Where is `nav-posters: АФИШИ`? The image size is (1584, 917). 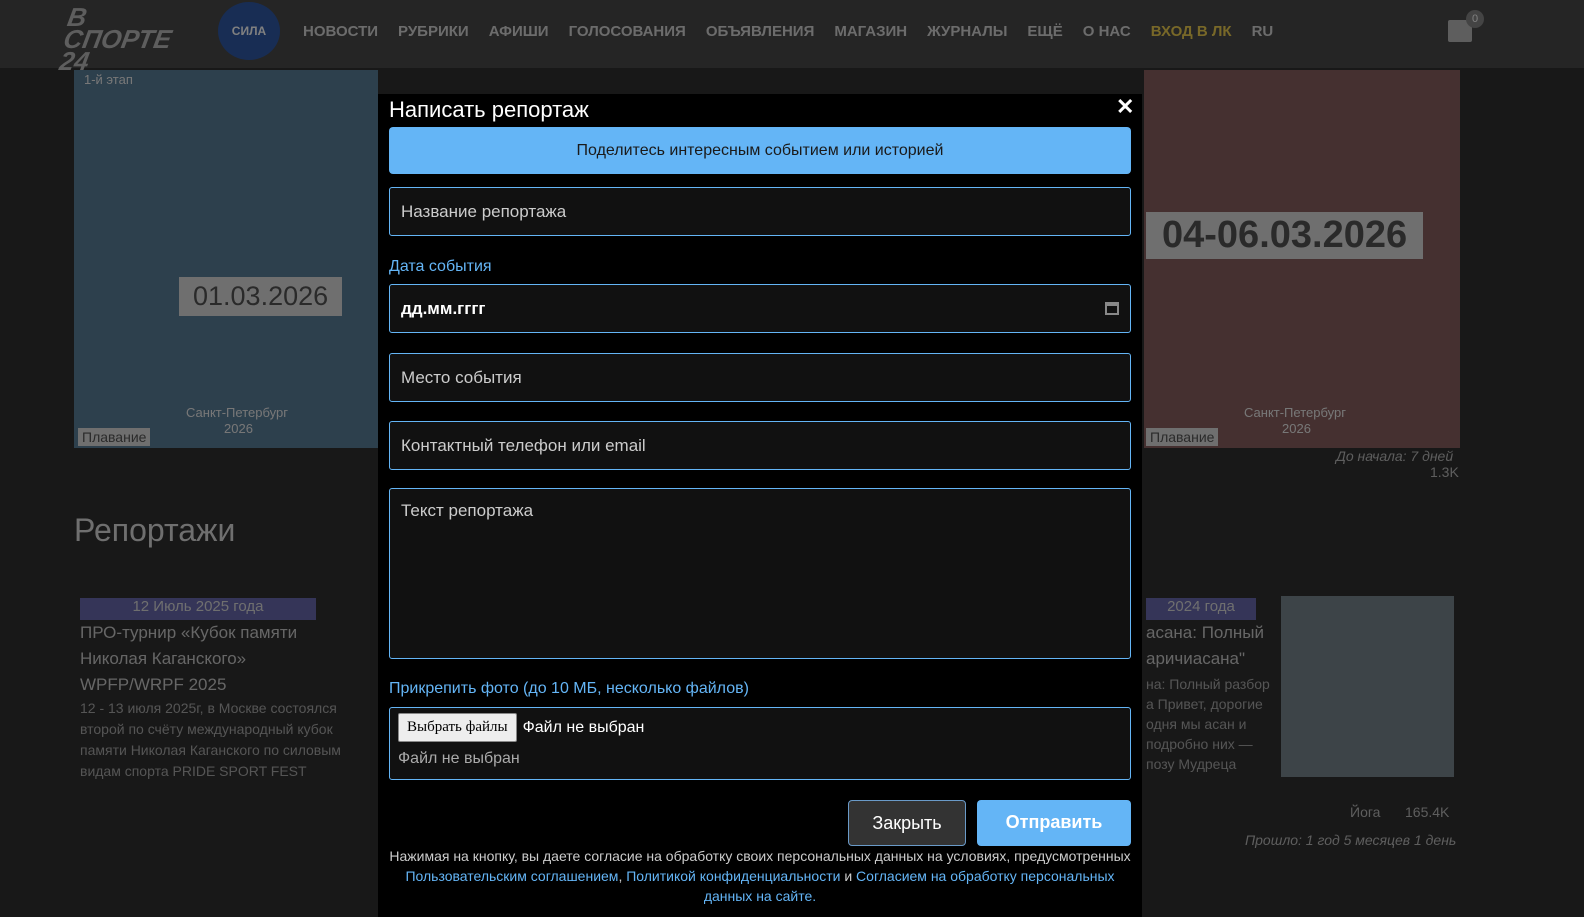
nav-posters: АФИШИ is located at coordinates (519, 31).